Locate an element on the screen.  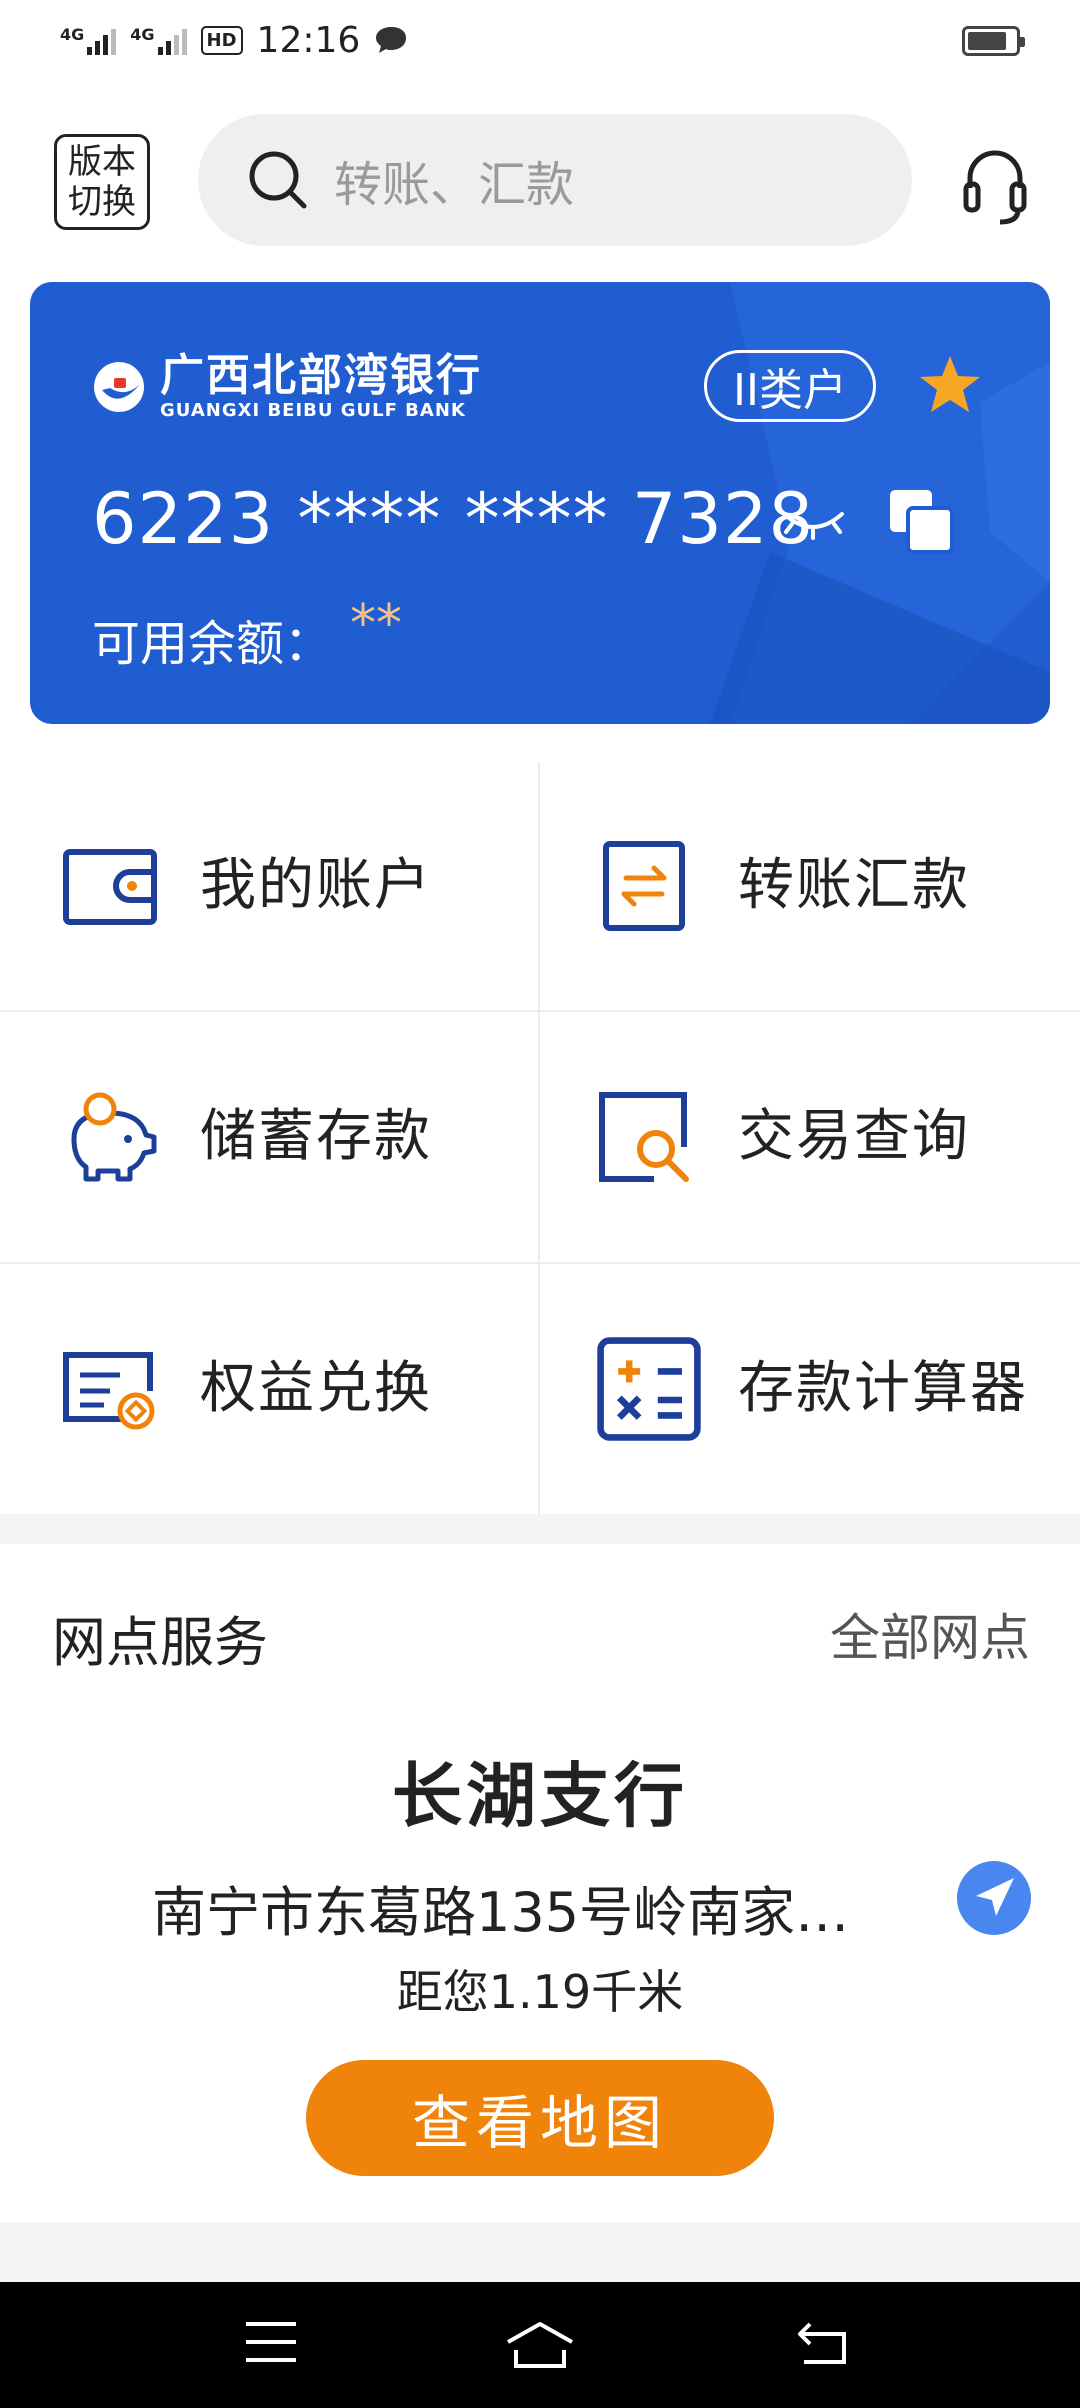
bank-name-en: GUANGXI BEIBU GULF BANK is located at coordinates (313, 410).